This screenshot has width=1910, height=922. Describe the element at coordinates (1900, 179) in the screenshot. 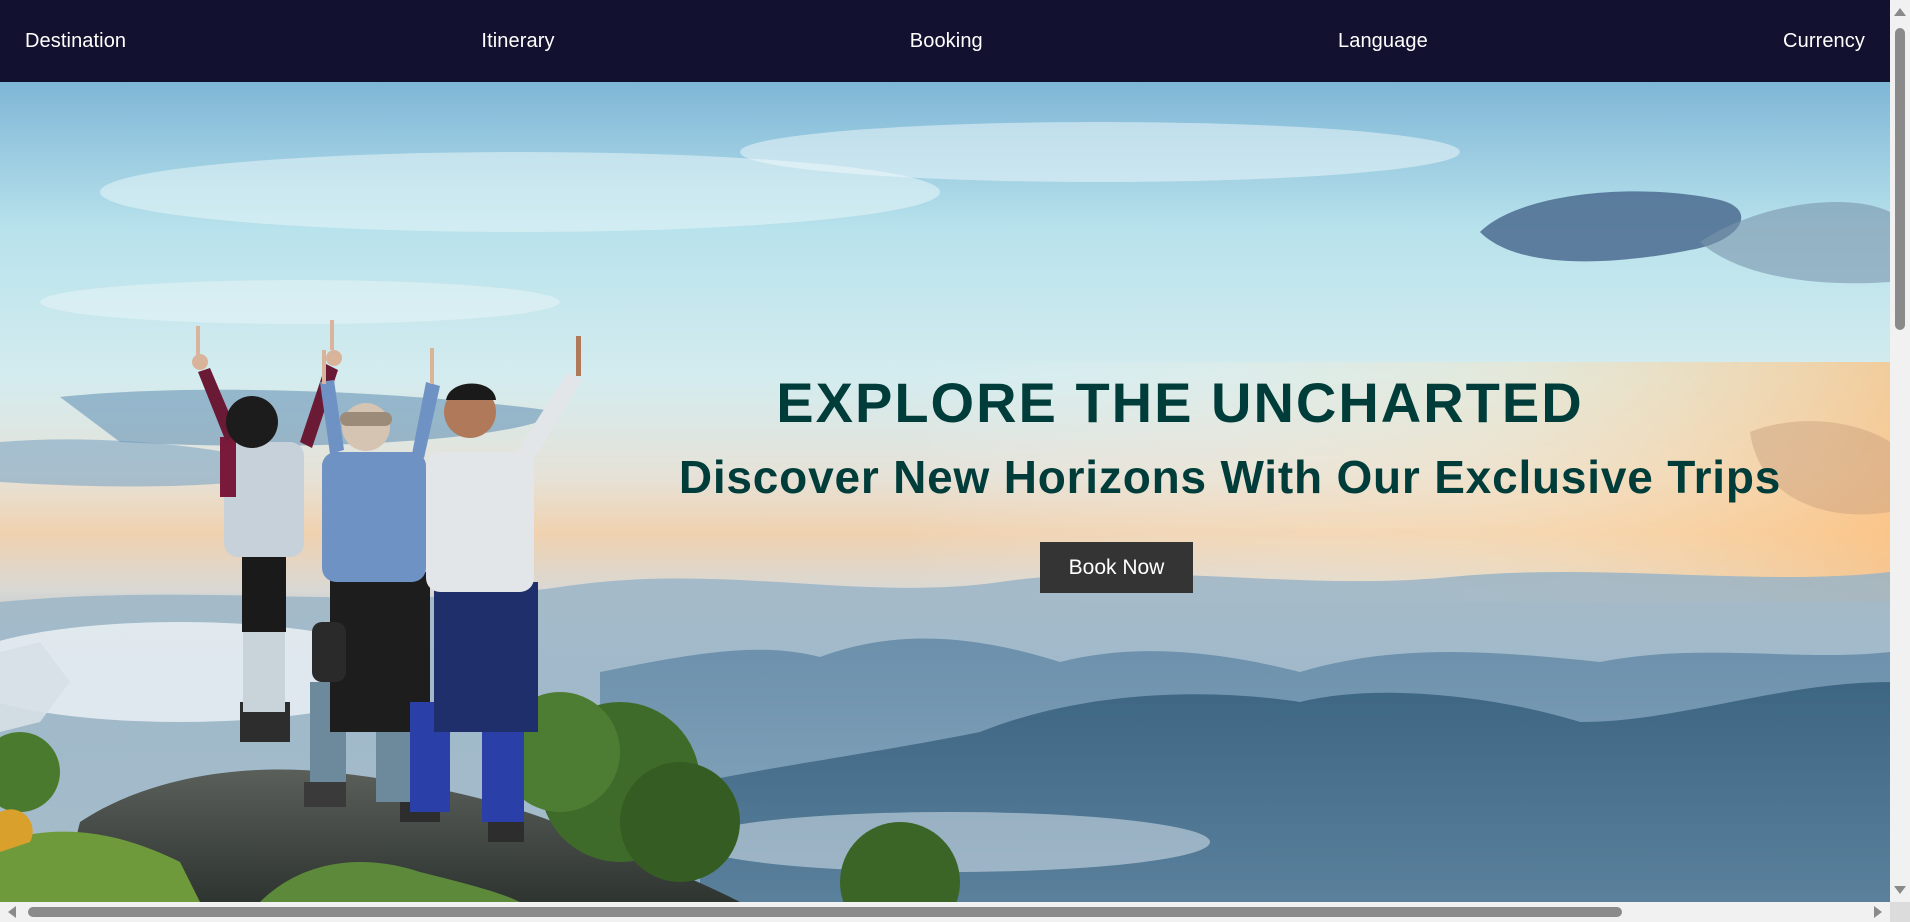

I see `vertical-scrollbar-thumb` at that location.